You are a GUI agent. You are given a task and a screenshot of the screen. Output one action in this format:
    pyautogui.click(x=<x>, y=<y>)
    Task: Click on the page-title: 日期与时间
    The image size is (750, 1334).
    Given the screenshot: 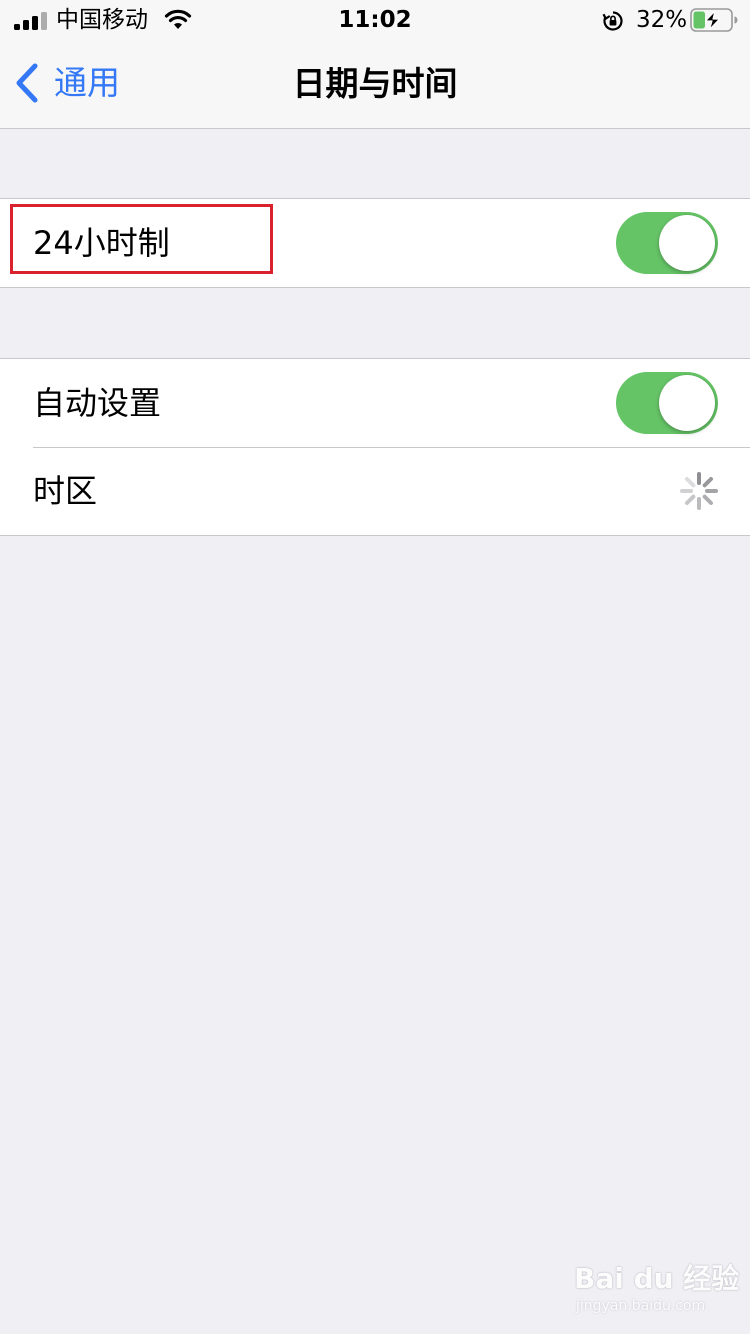 What is the action you would take?
    pyautogui.click(x=375, y=83)
    